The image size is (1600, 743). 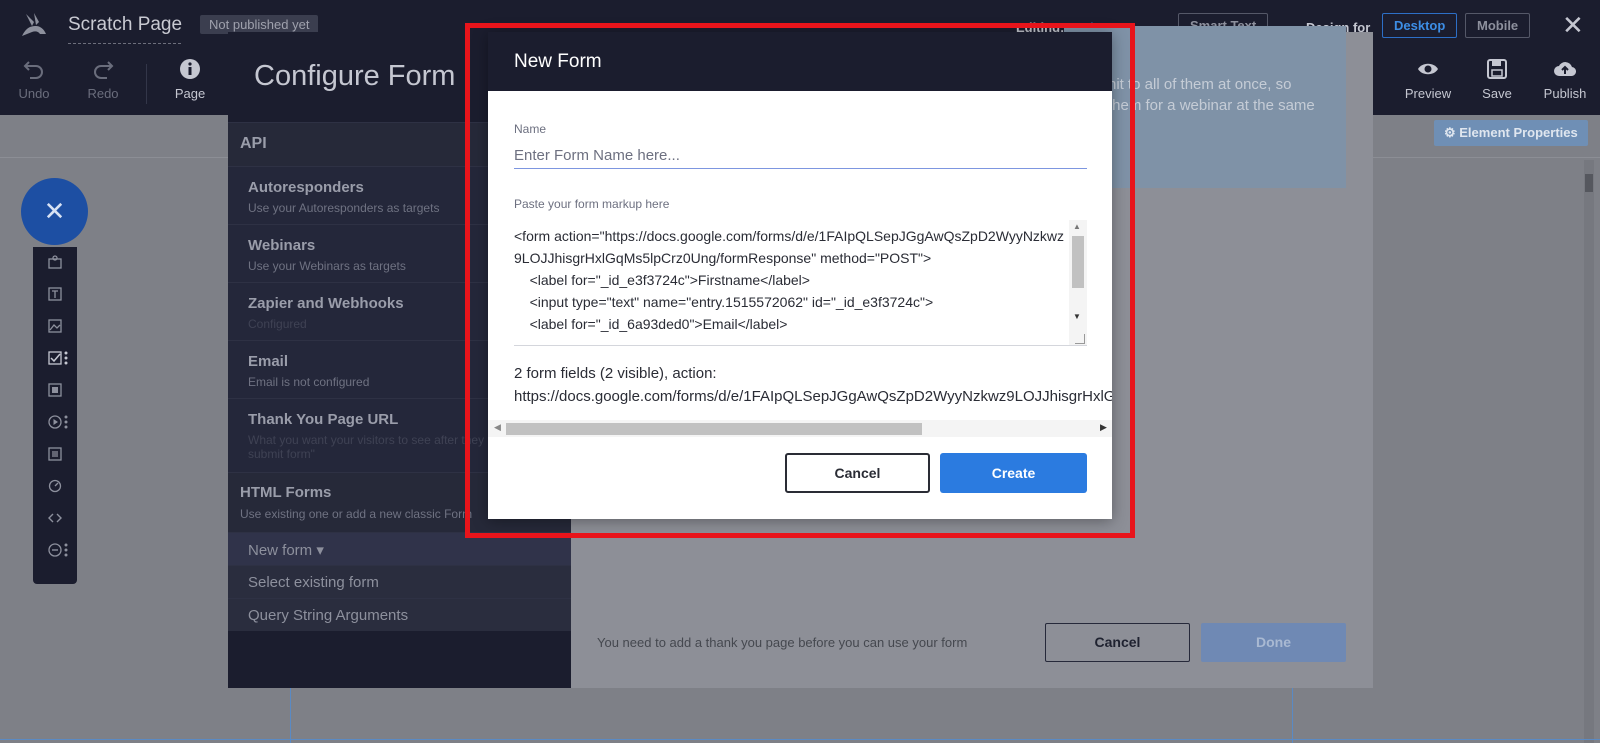 I want to click on preview-label: Preview, so click(x=1428, y=93).